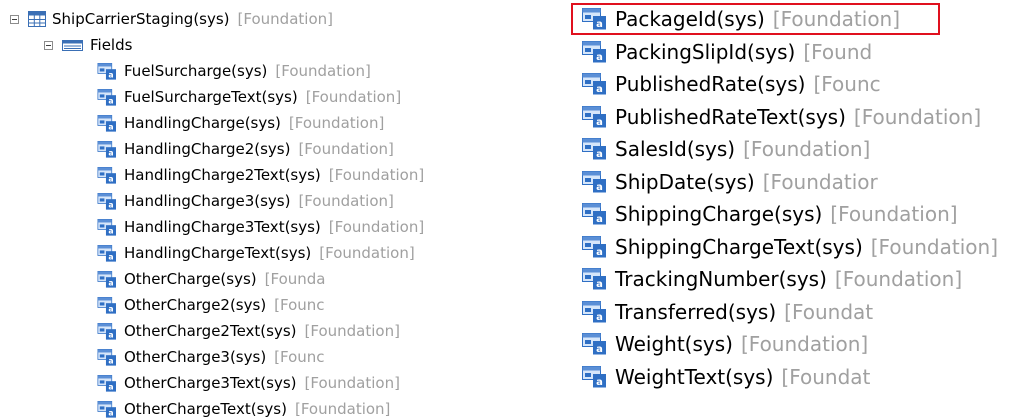 The width and height of the screenshot is (1024, 420). What do you see at coordinates (207, 149) in the screenshot?
I see `field-name: HandlingCharge2(sys)` at bounding box center [207, 149].